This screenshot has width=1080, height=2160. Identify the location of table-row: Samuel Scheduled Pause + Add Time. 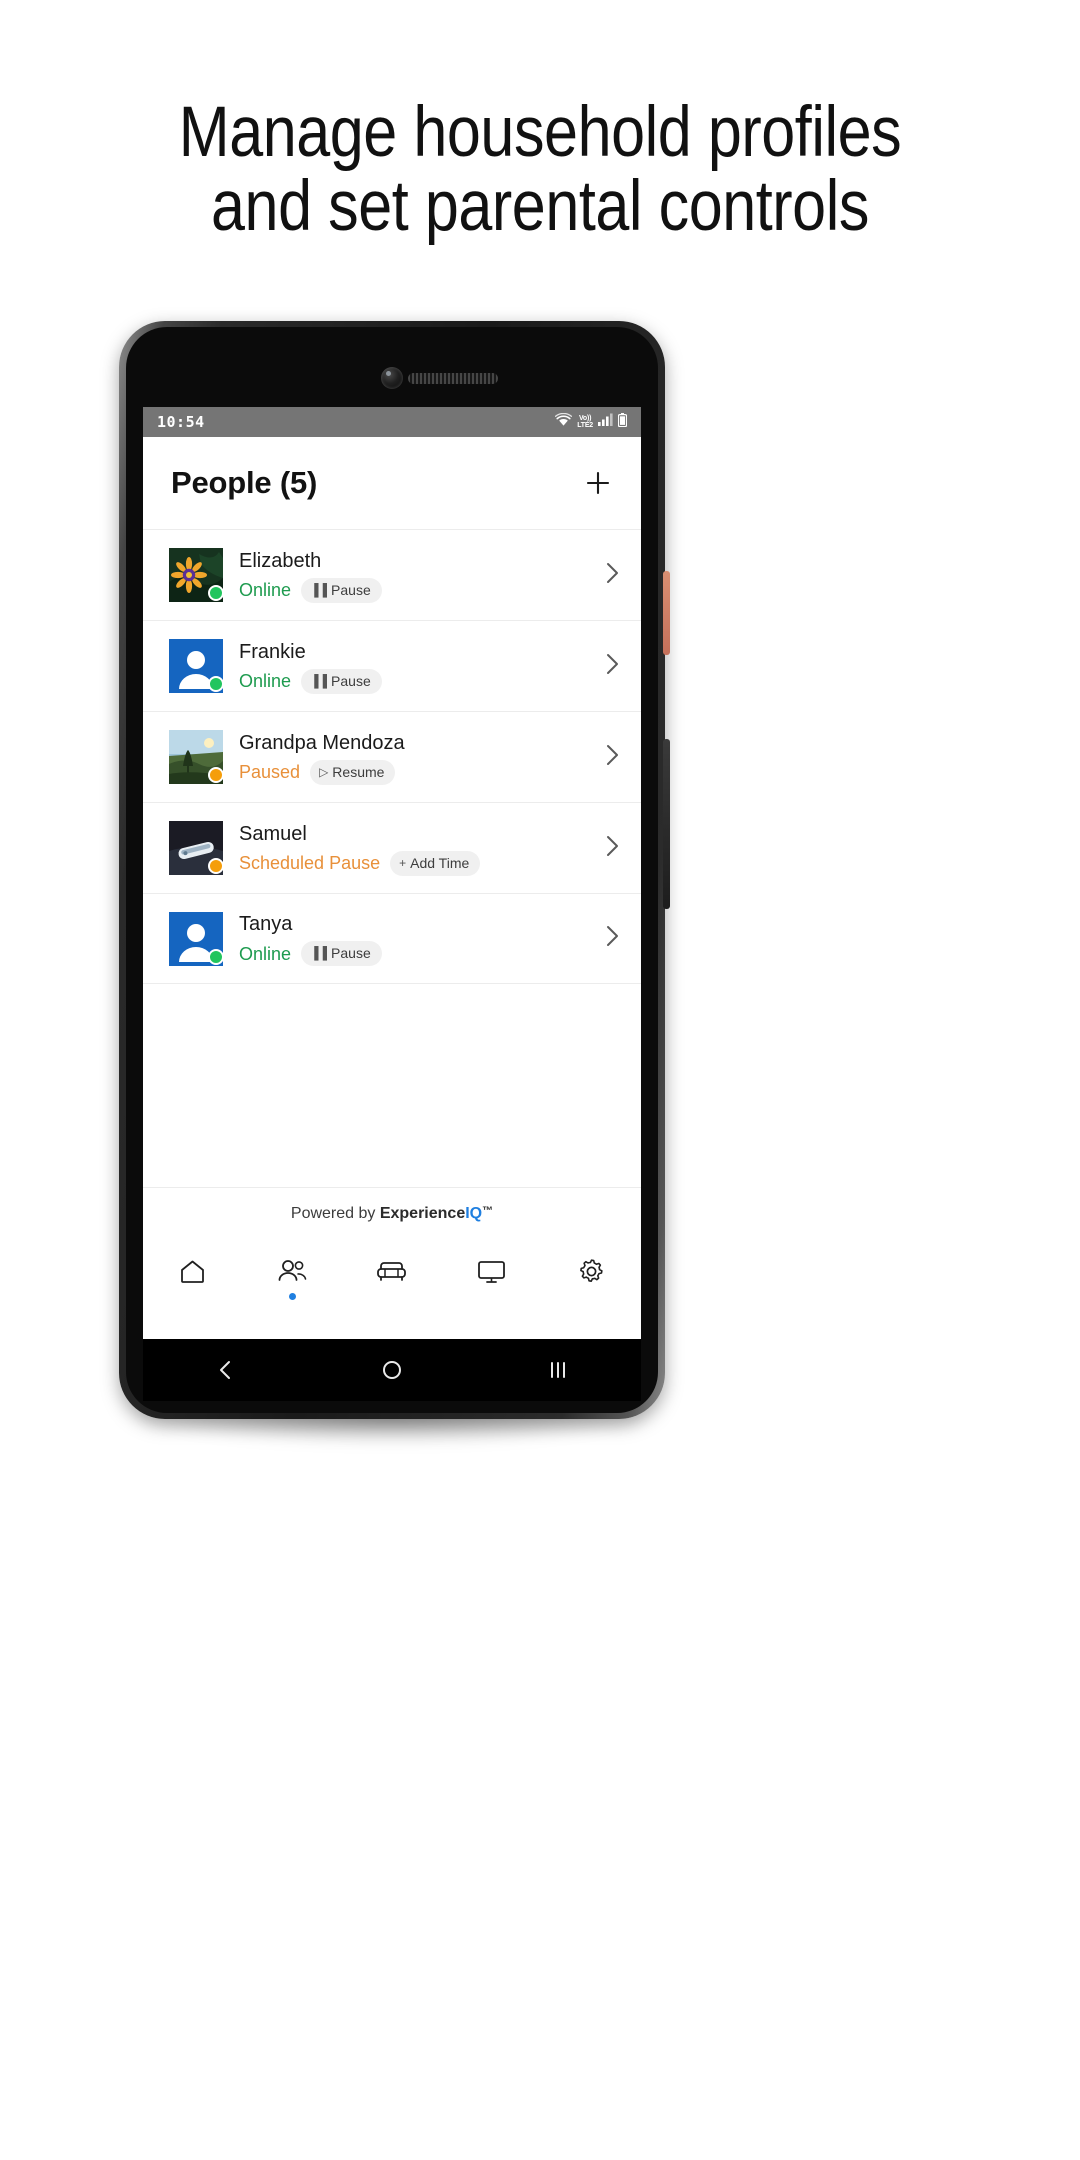
(392, 847).